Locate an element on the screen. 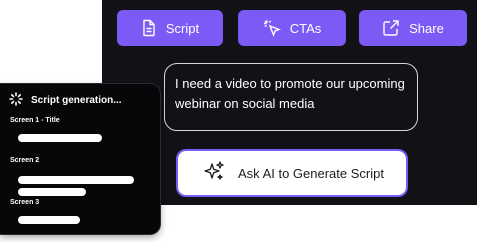 This screenshot has height=242, width=477. ask-ai-generate-button: Ask AI to Generate Script is located at coordinates (292, 173).